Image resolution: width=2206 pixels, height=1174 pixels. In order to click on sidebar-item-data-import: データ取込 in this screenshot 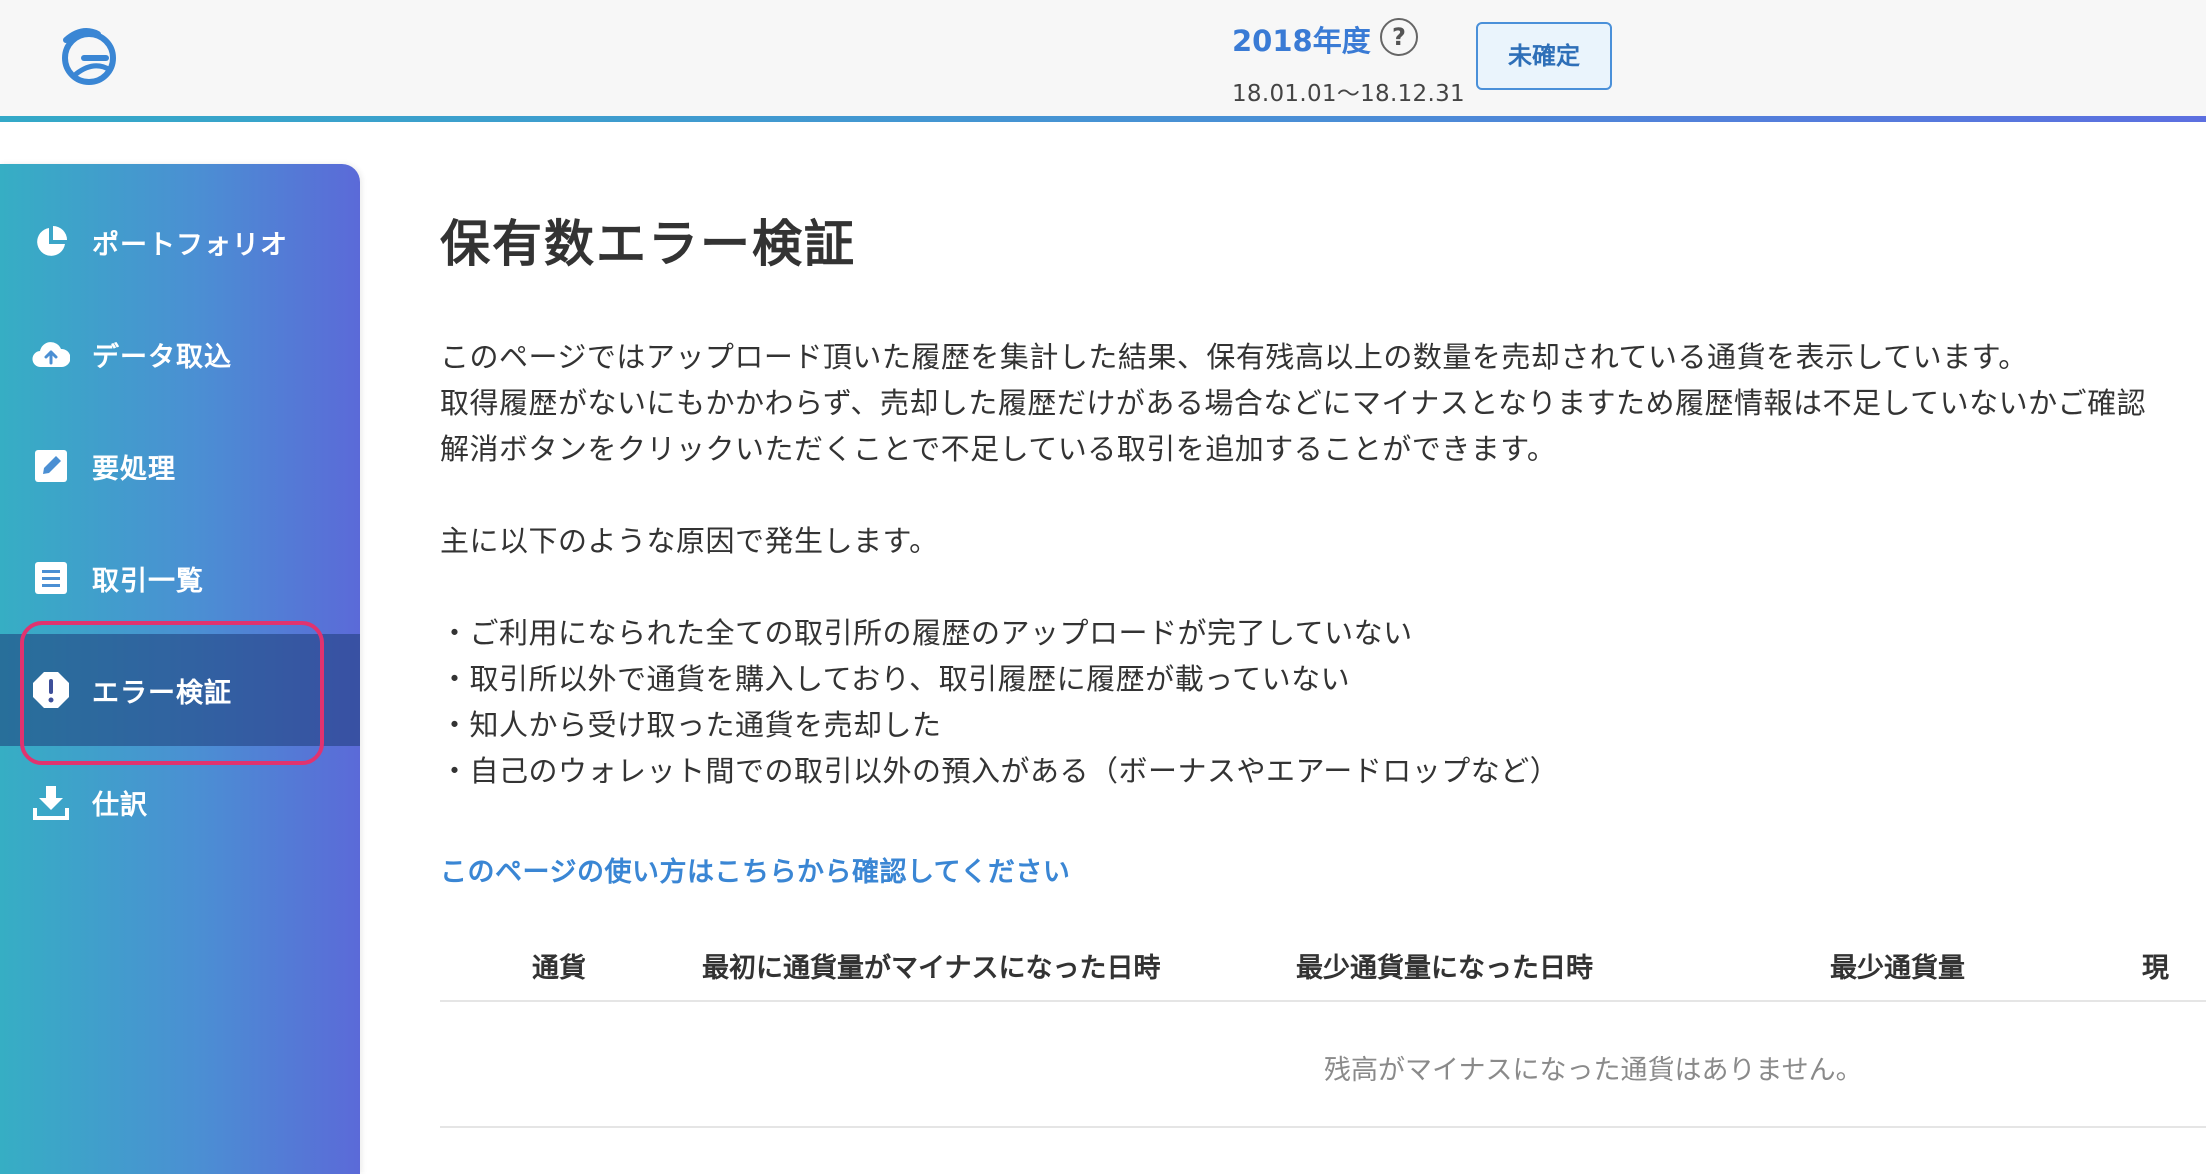, I will do `click(180, 354)`.